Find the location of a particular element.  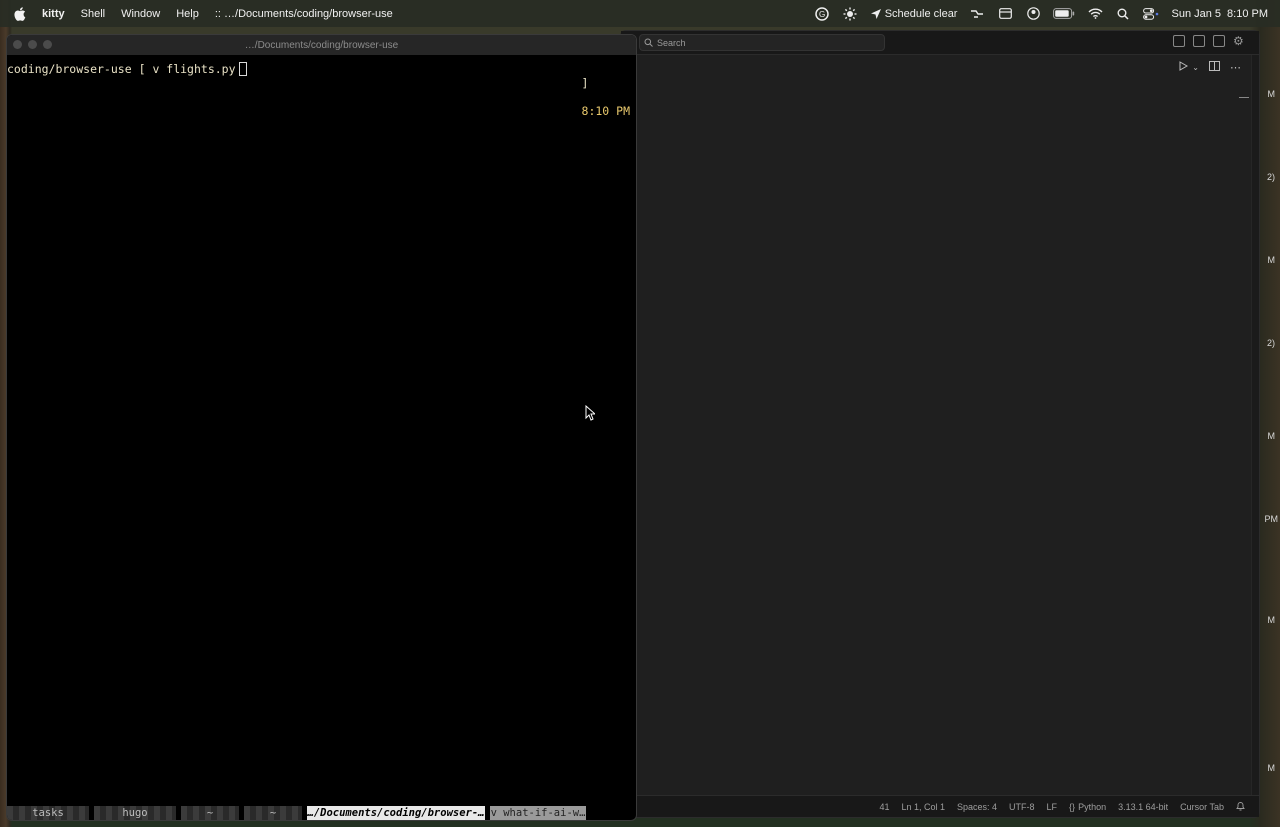

prompt-open-bracket: [ is located at coordinates (142, 69).